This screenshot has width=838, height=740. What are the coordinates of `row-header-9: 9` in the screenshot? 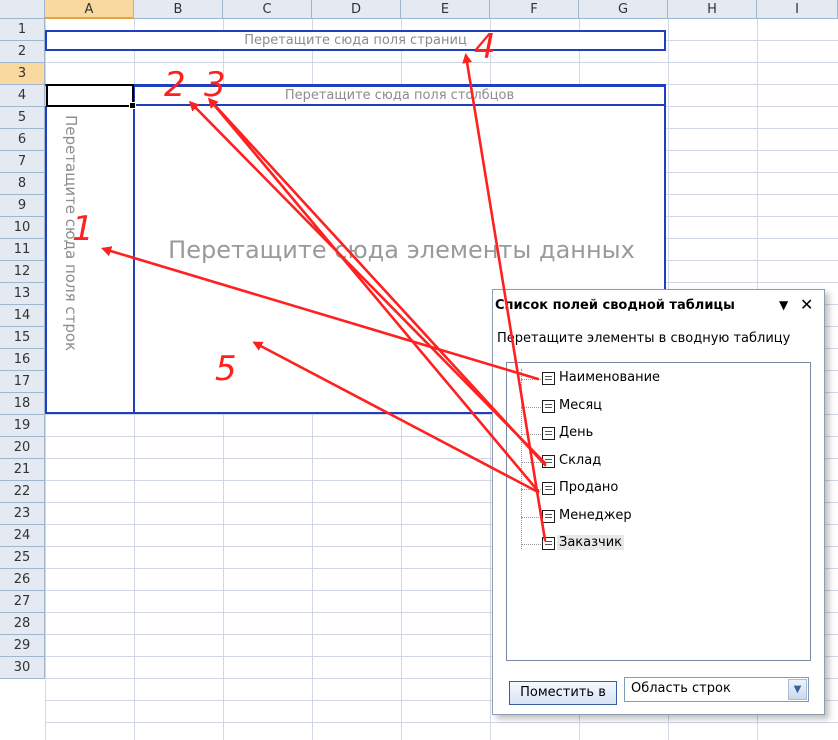 It's located at (22, 206).